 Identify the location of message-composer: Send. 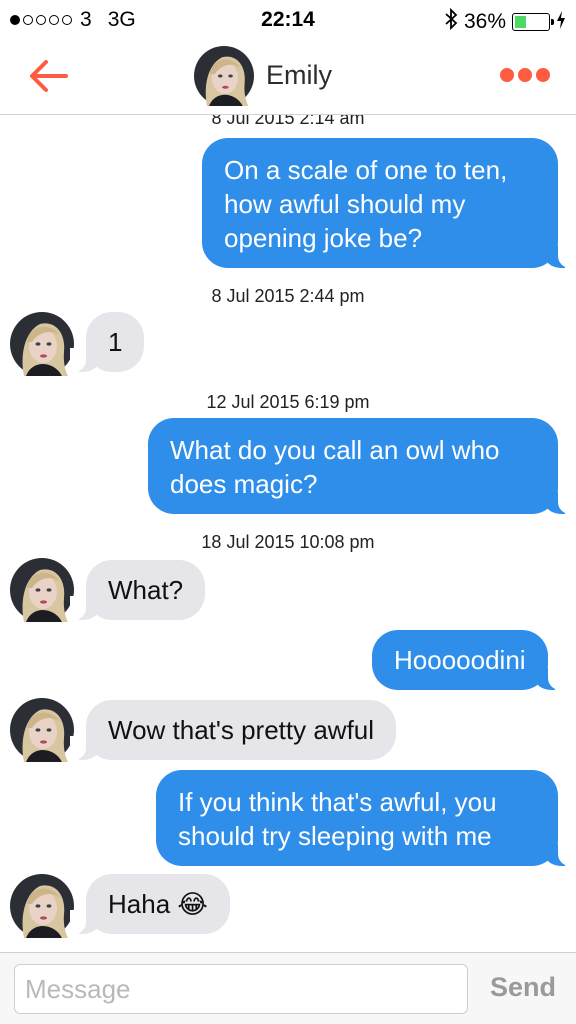
(288, 988).